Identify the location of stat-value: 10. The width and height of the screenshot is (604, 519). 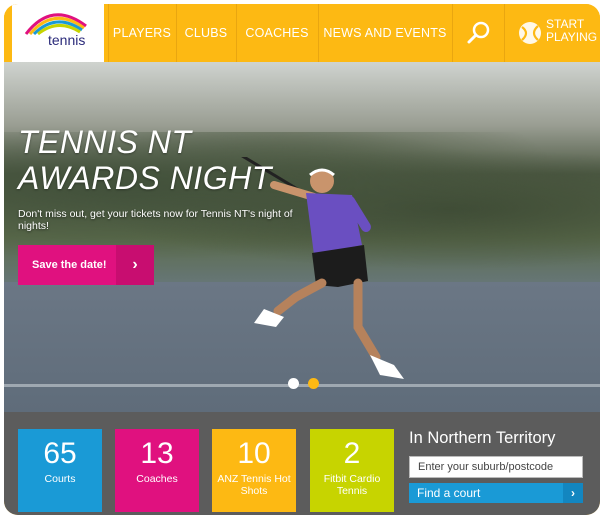
(254, 453).